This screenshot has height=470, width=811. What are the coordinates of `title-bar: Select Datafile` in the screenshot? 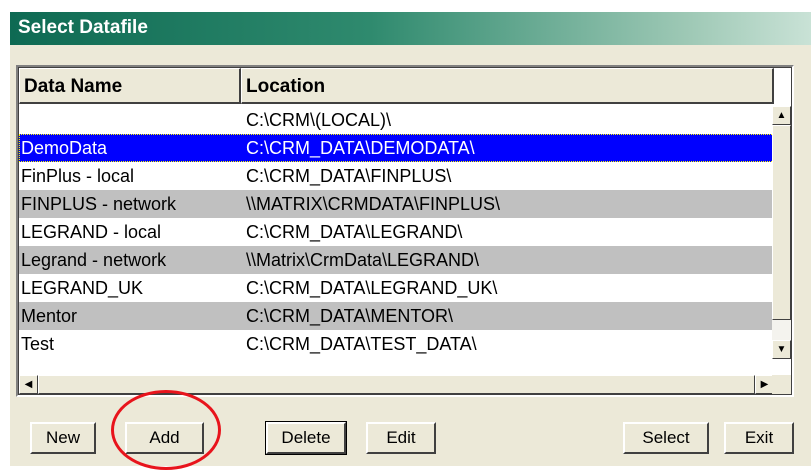 It's located at (410, 28).